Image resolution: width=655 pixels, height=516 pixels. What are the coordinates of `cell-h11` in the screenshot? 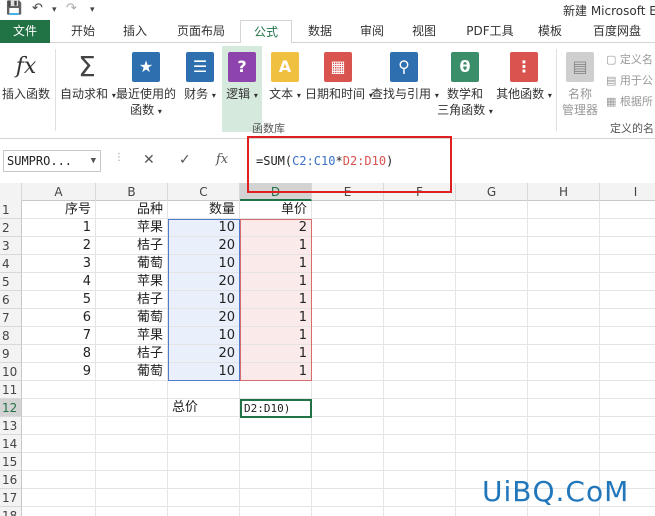 It's located at (564, 390).